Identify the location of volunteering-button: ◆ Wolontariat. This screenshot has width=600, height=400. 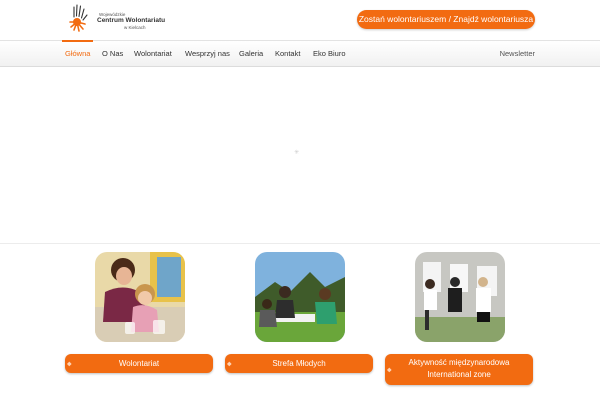
(139, 363).